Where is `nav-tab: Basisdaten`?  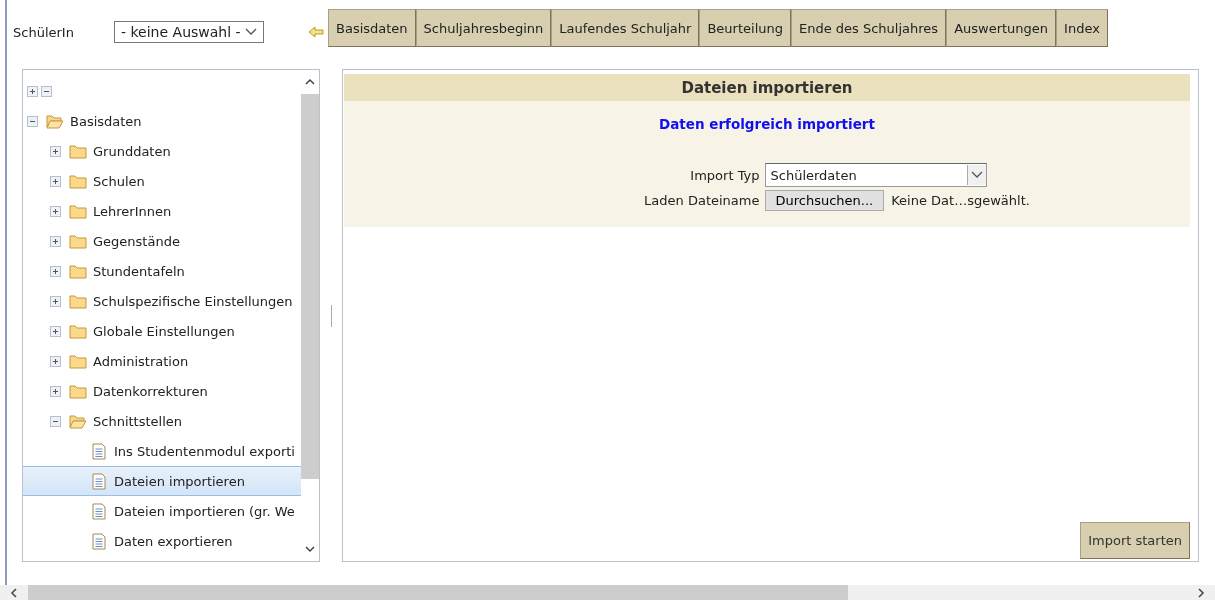 nav-tab: Basisdaten is located at coordinates (372, 28).